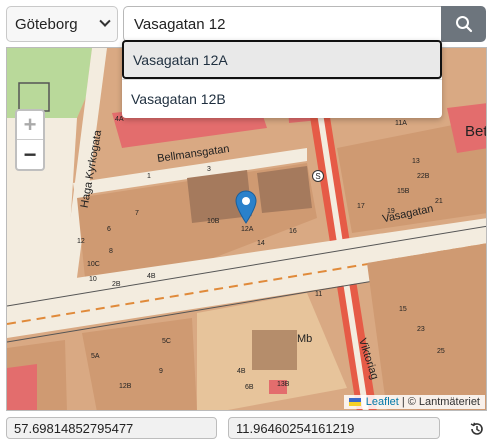  Describe the element at coordinates (261, 243) in the screenshot. I see `house-number: 14` at that location.